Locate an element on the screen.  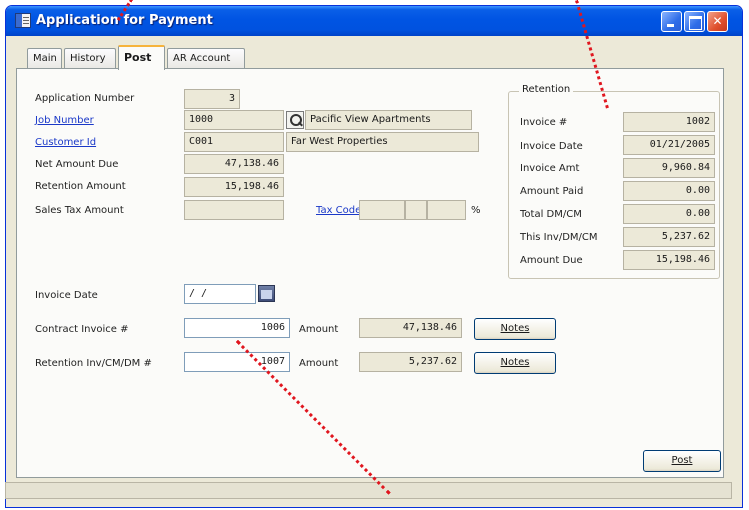
retention-amount-paid-label: Amount Paid is located at coordinates (552, 191).